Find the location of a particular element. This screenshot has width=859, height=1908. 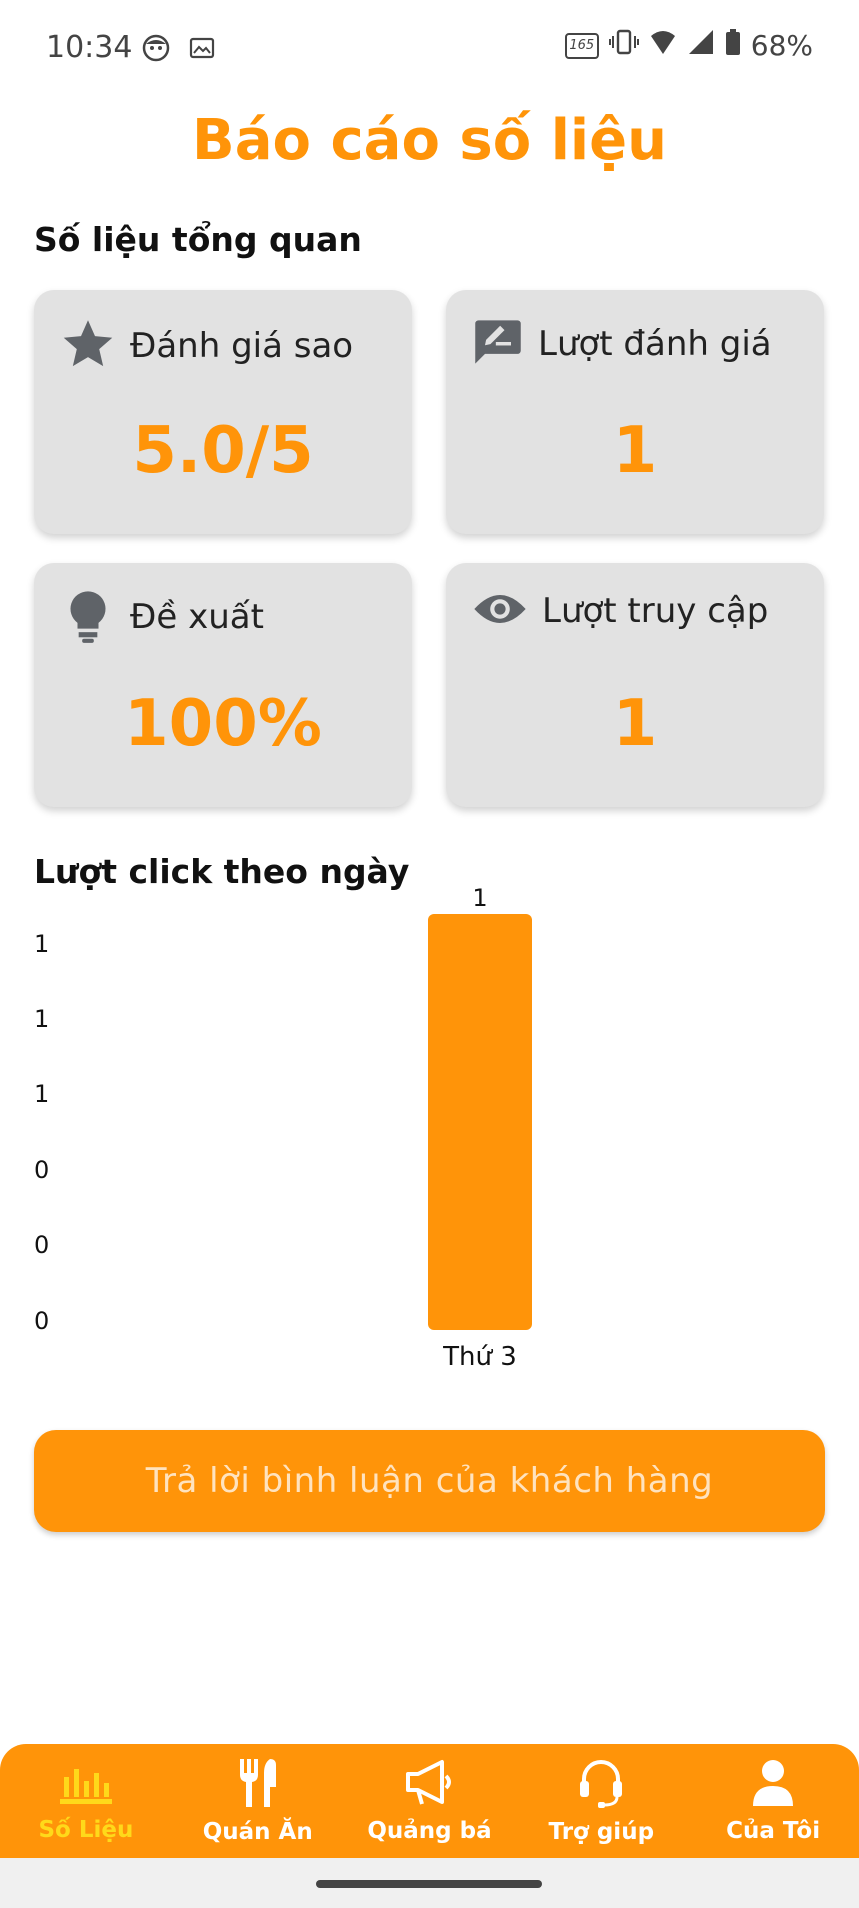

status-time: 10:34 is located at coordinates (89, 47).